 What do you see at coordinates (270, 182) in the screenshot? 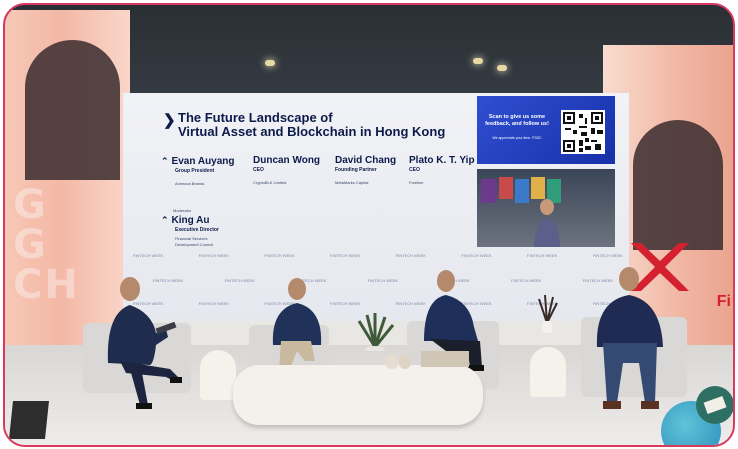
I see `speaker-org: CryptoBLK Limited` at bounding box center [270, 182].